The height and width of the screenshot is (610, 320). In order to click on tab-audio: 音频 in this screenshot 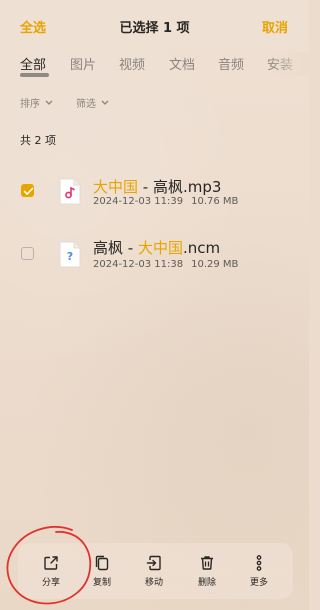, I will do `click(231, 63)`.